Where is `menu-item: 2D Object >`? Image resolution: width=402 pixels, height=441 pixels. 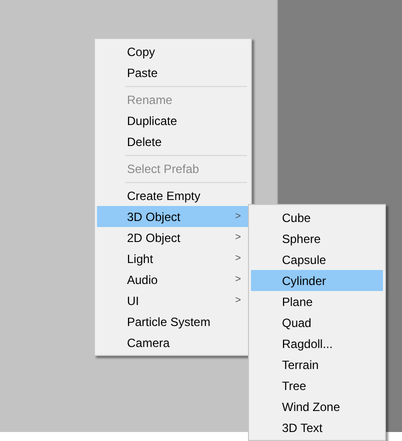 menu-item: 2D Object > is located at coordinates (173, 237).